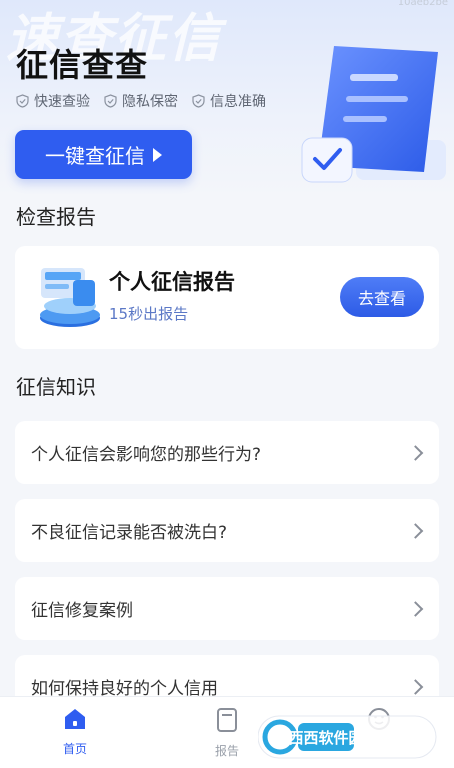  I want to click on report-icon, so click(227, 720).